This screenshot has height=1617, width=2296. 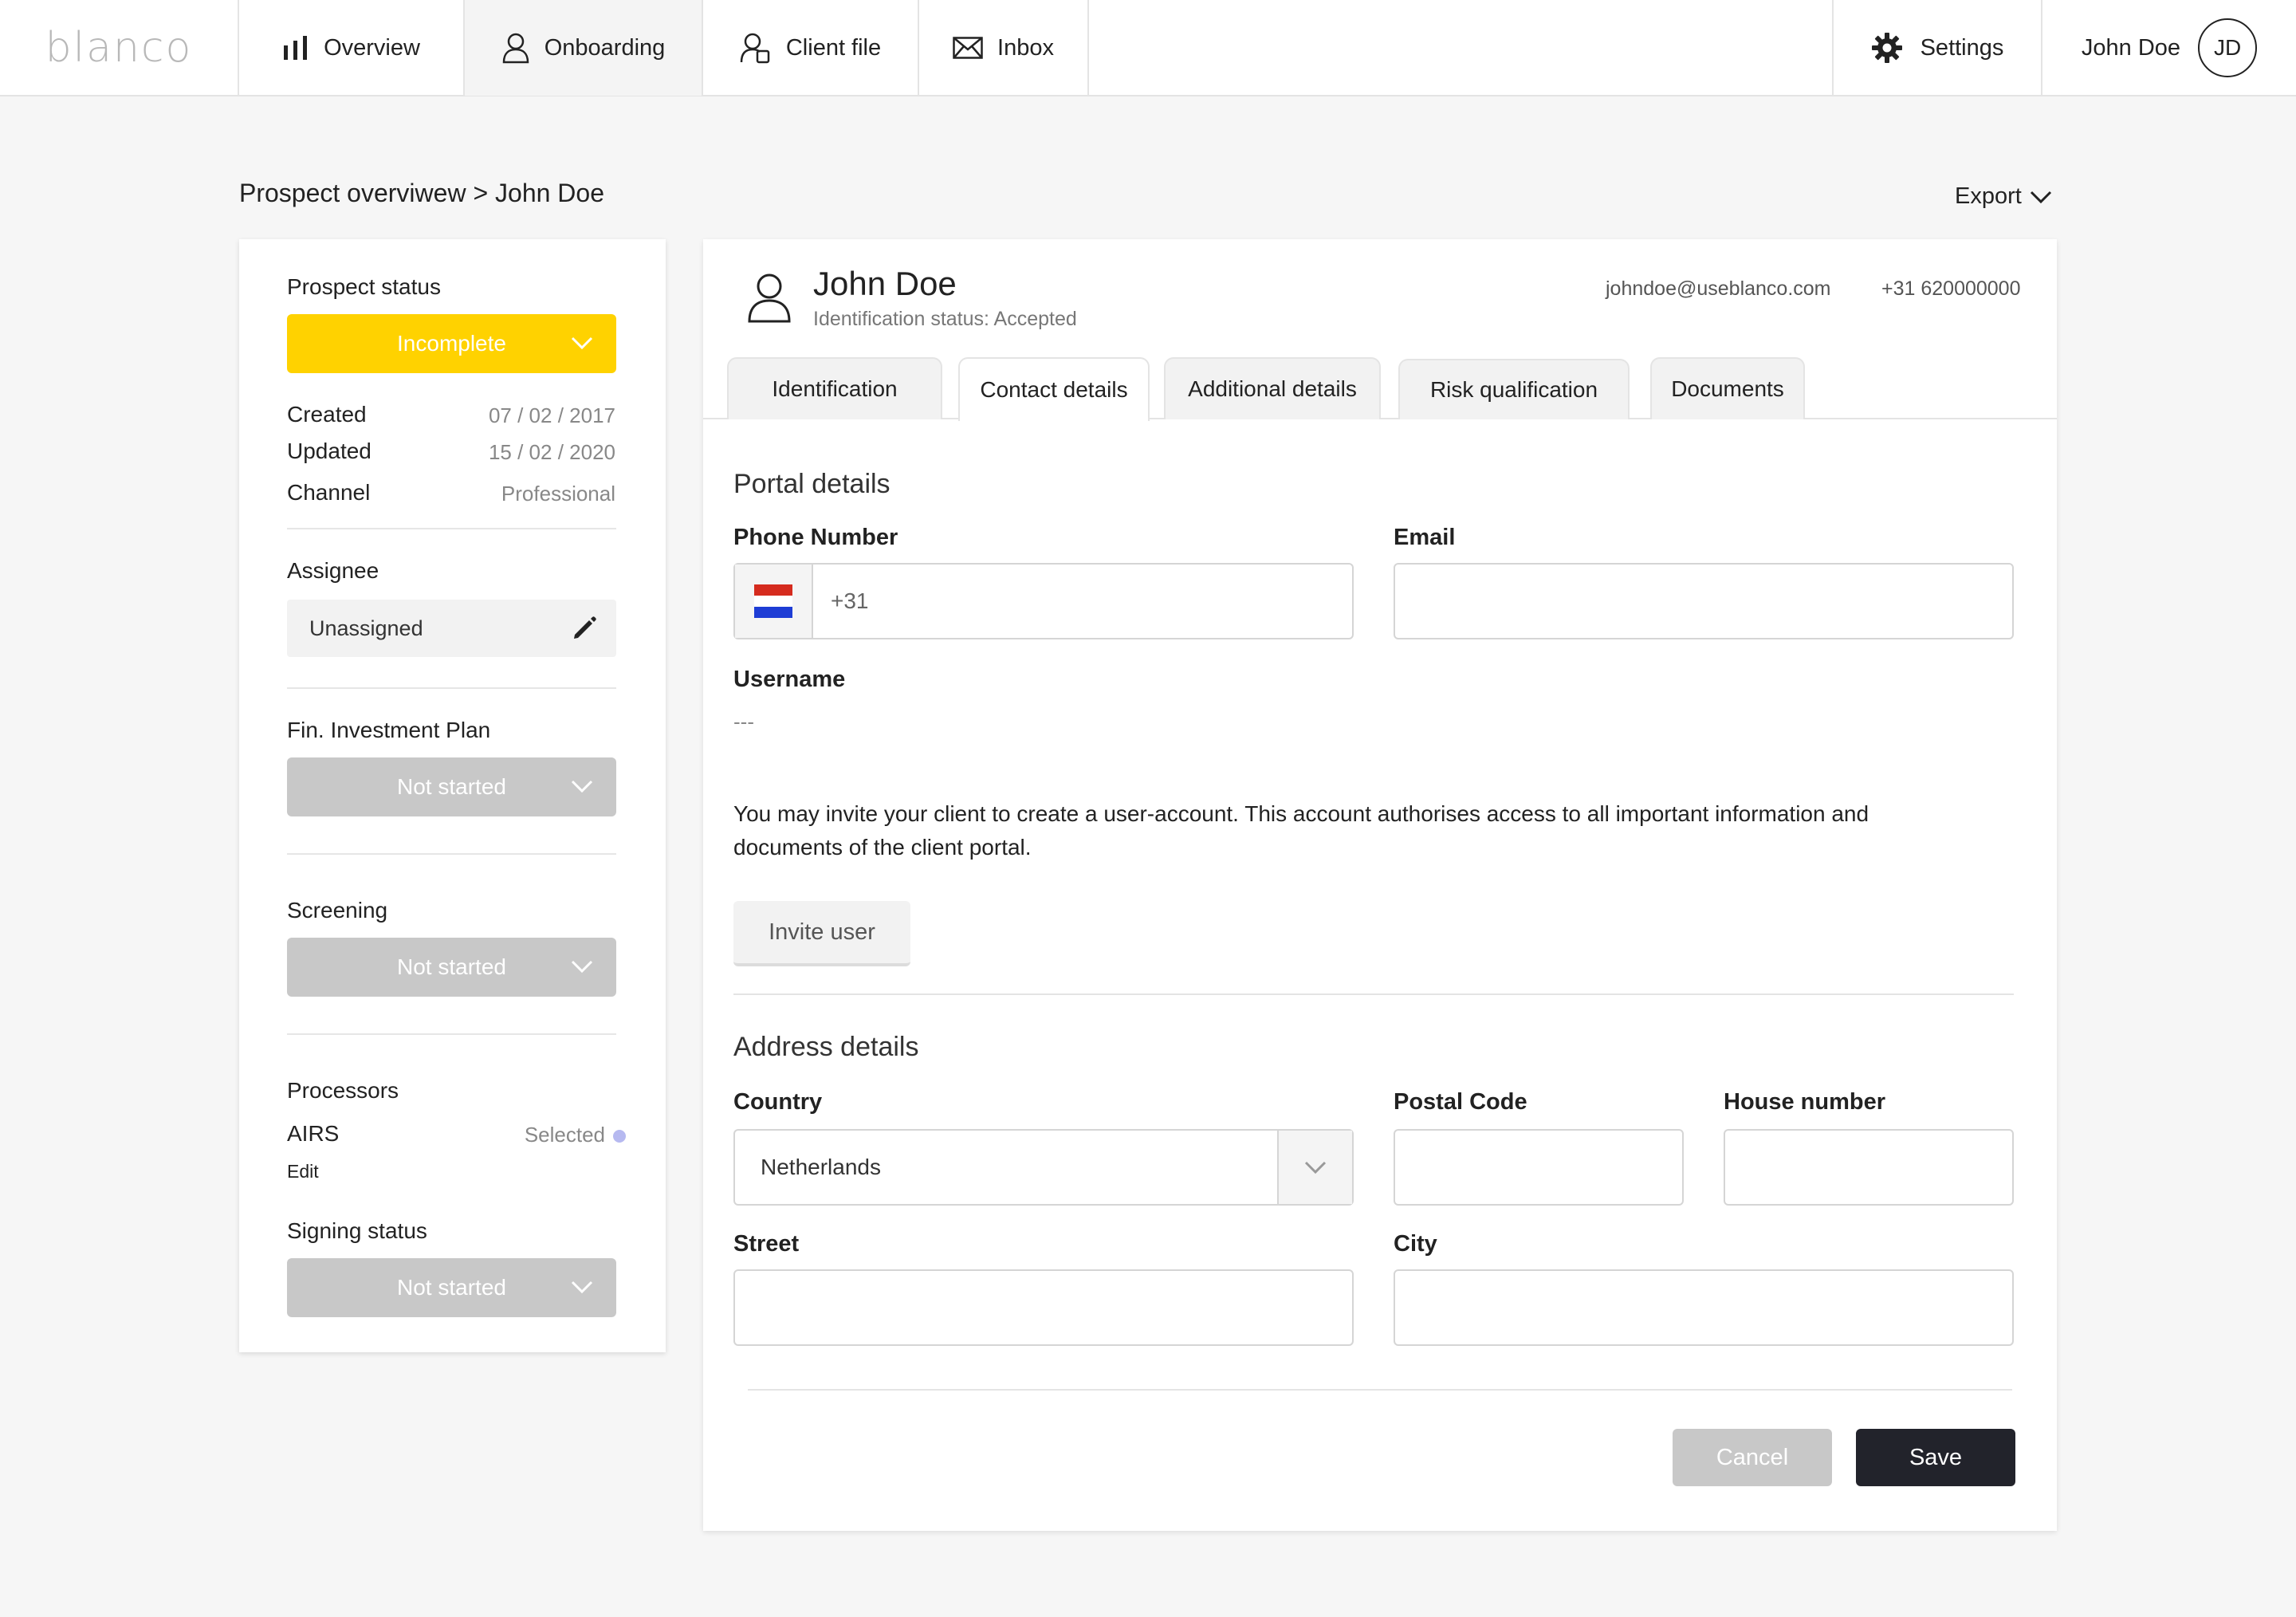 What do you see at coordinates (1704, 1308) in the screenshot?
I see `city-input` at bounding box center [1704, 1308].